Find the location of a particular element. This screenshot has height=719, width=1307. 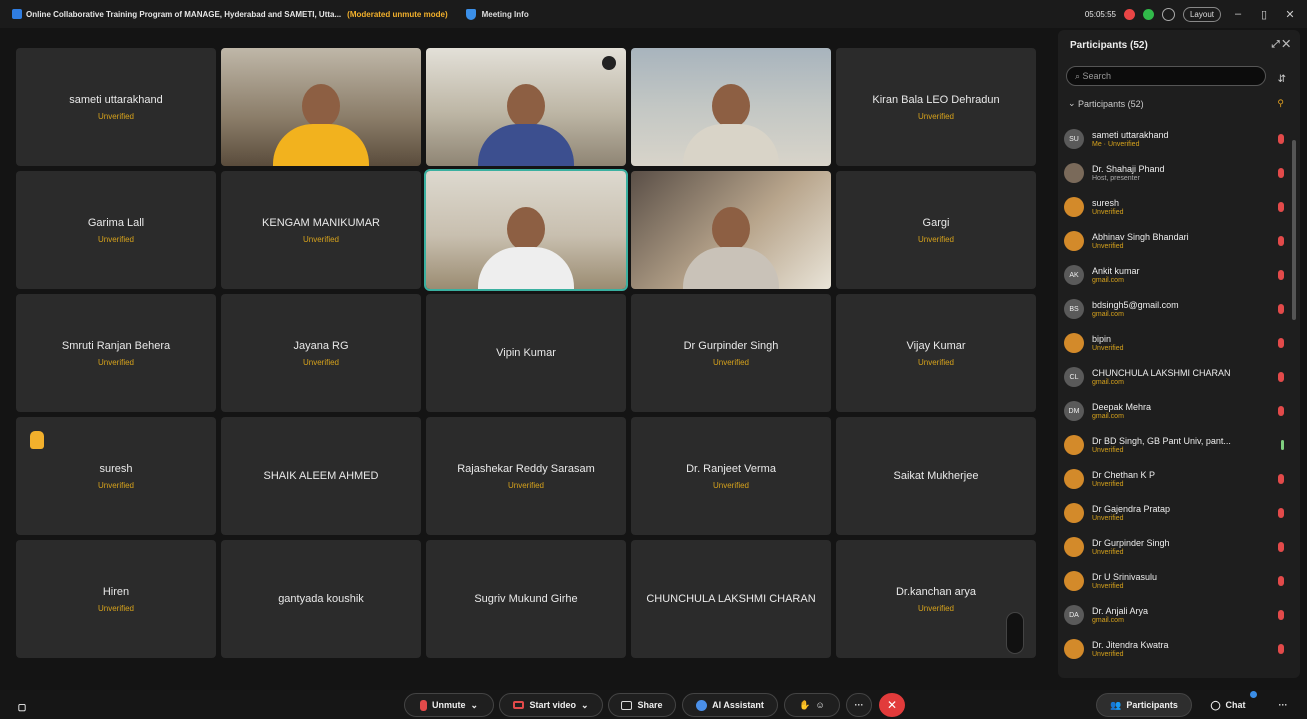

participant-tile: Rajashekar Reddy Sarasam Unverified is located at coordinates (526, 476).